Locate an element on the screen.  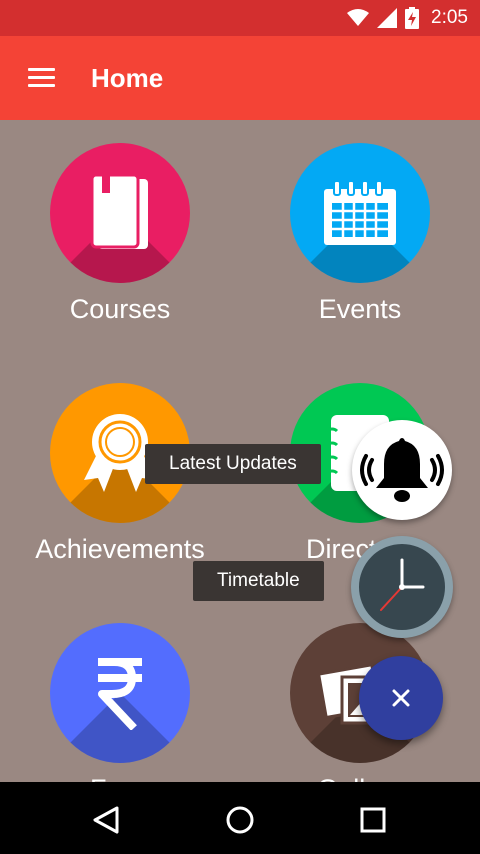
wifi-icon is located at coordinates (358, 17).